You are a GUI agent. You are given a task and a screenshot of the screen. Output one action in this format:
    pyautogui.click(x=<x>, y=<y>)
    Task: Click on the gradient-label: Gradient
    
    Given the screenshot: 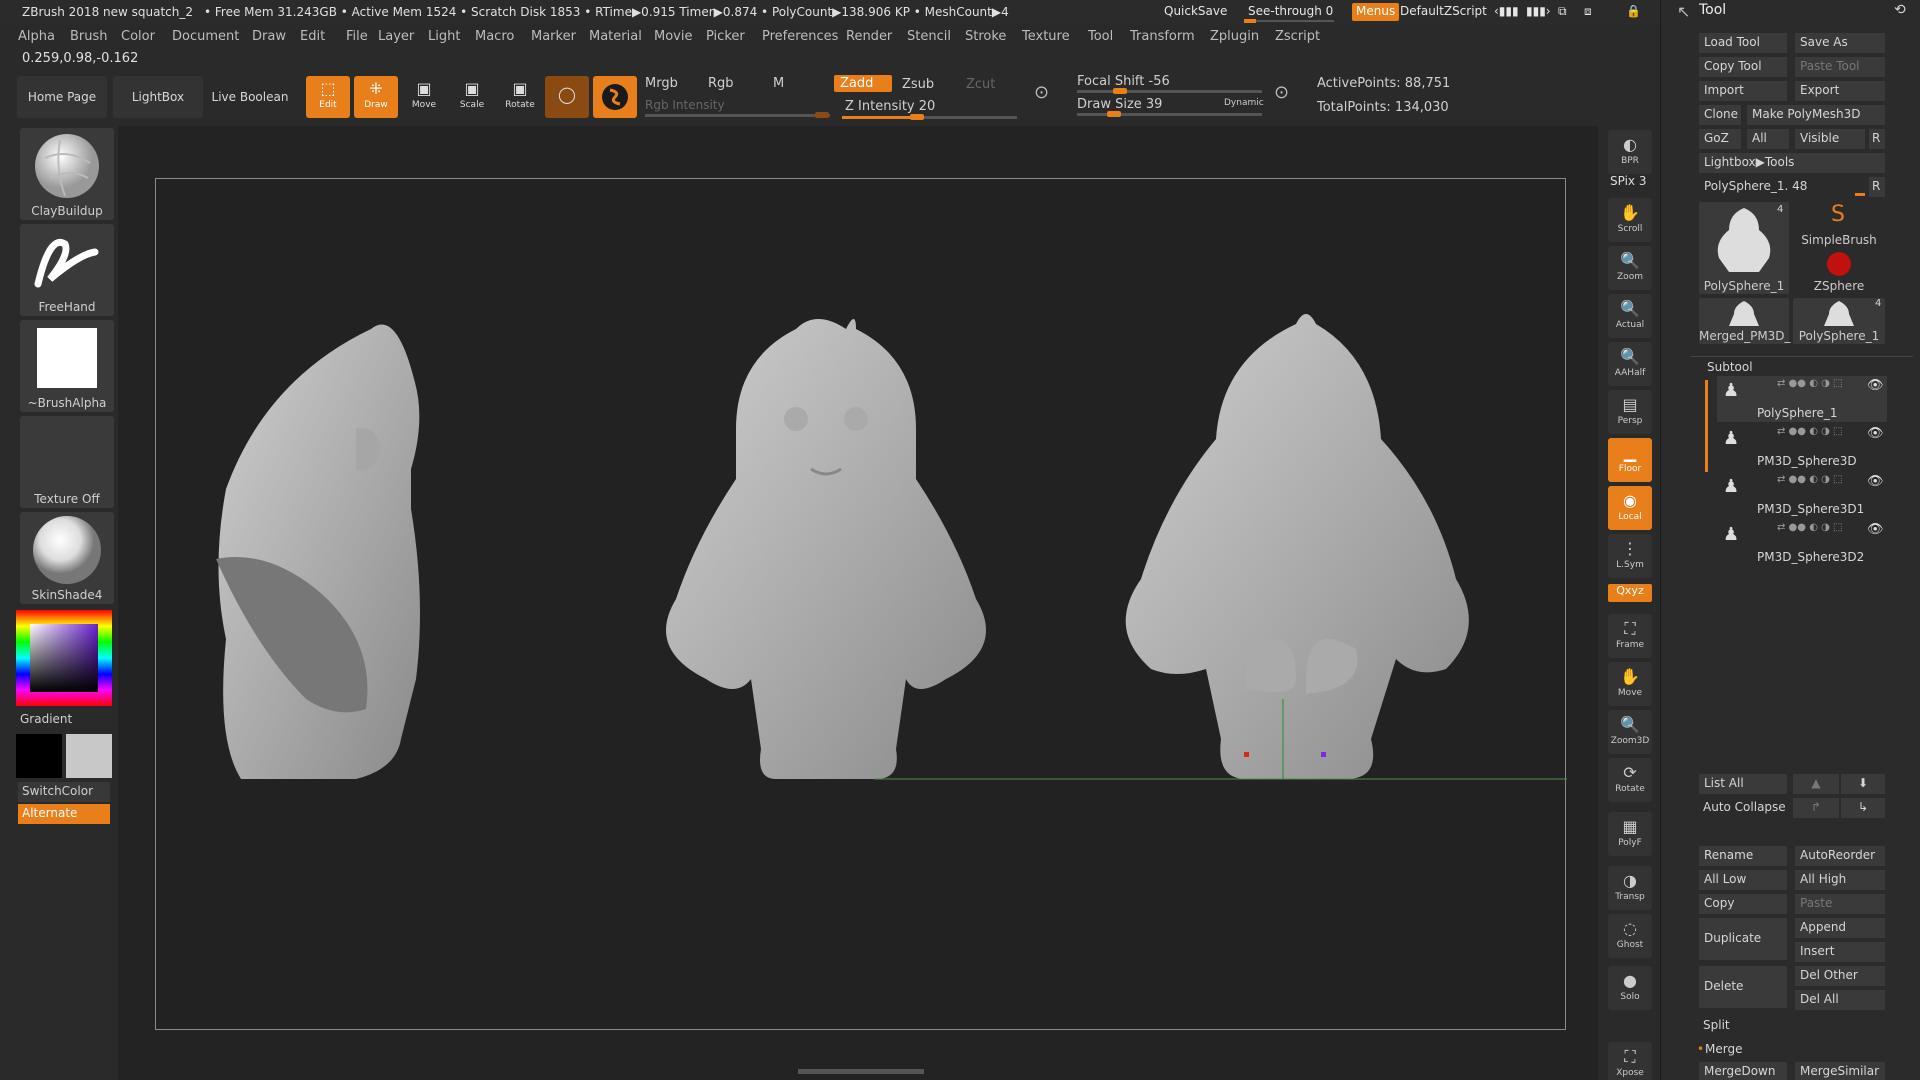 What is the action you would take?
    pyautogui.click(x=46, y=719)
    